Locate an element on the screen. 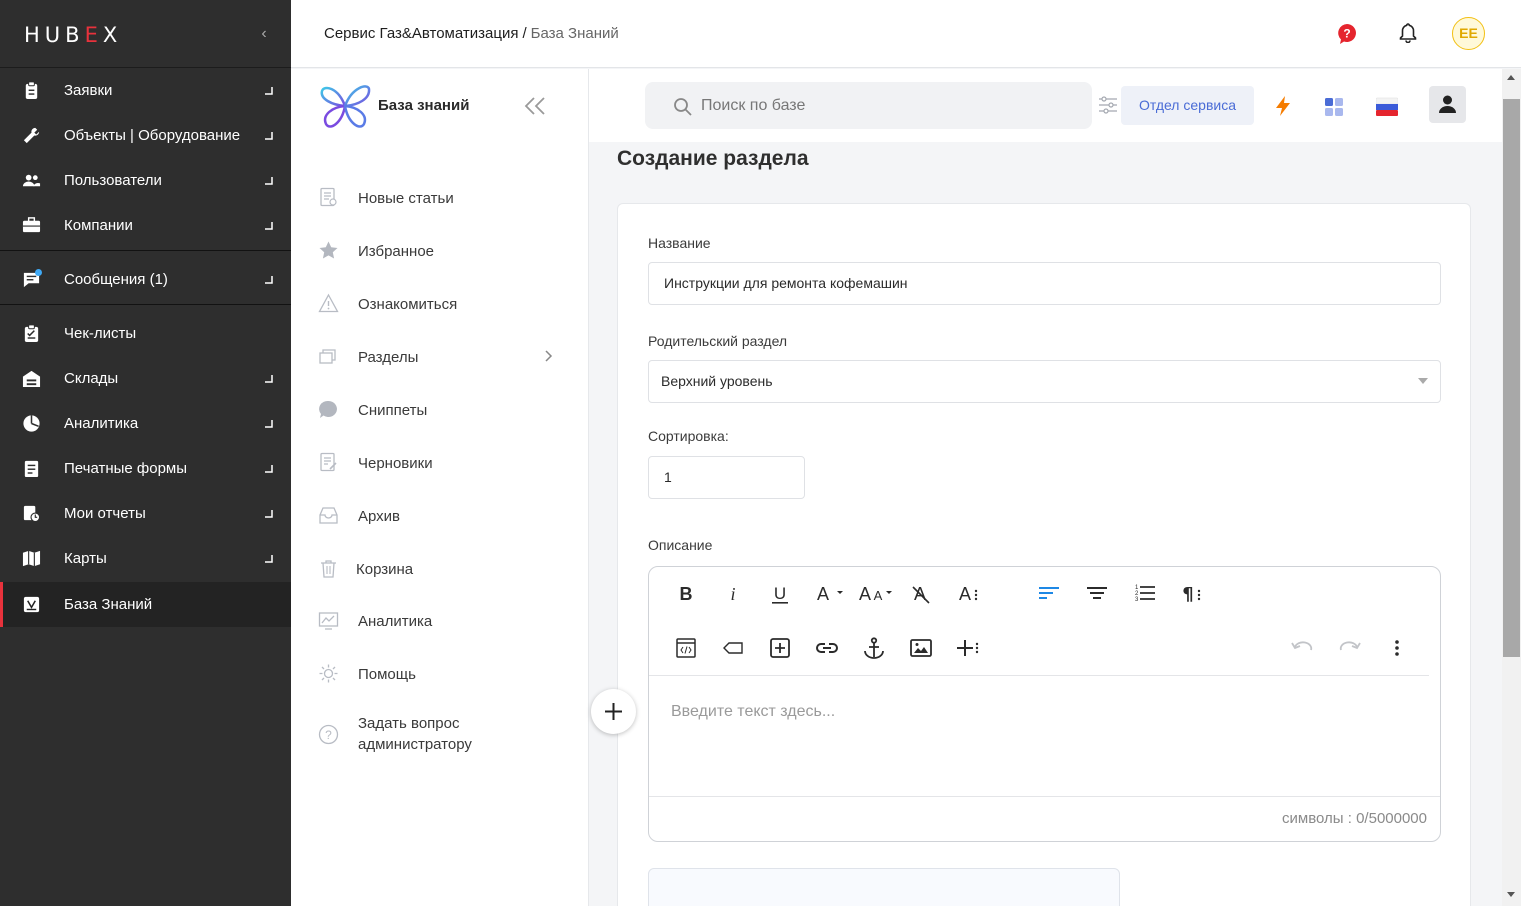 The height and width of the screenshot is (906, 1521). italic-icon: i is located at coordinates (732, 594).